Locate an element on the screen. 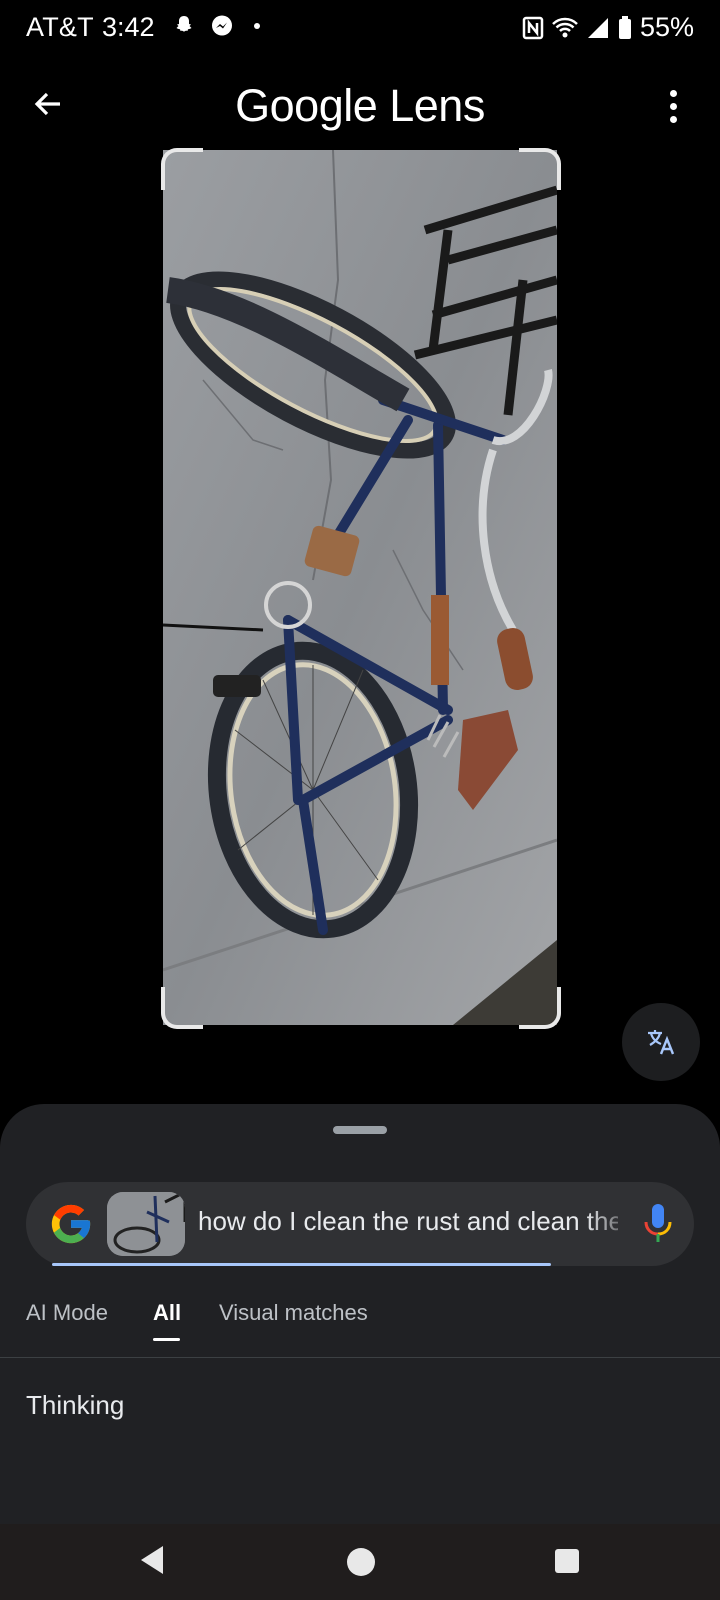  results-status: Thinking is located at coordinates (75, 1405).